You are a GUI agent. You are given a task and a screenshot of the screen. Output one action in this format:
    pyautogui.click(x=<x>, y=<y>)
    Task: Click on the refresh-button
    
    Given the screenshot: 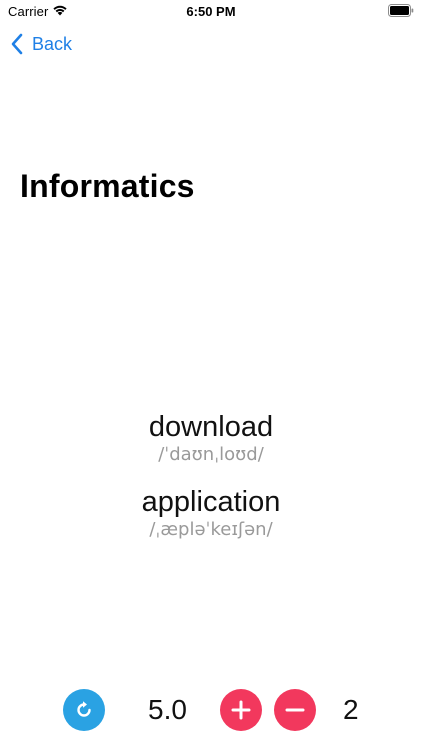 What is the action you would take?
    pyautogui.click(x=84, y=710)
    